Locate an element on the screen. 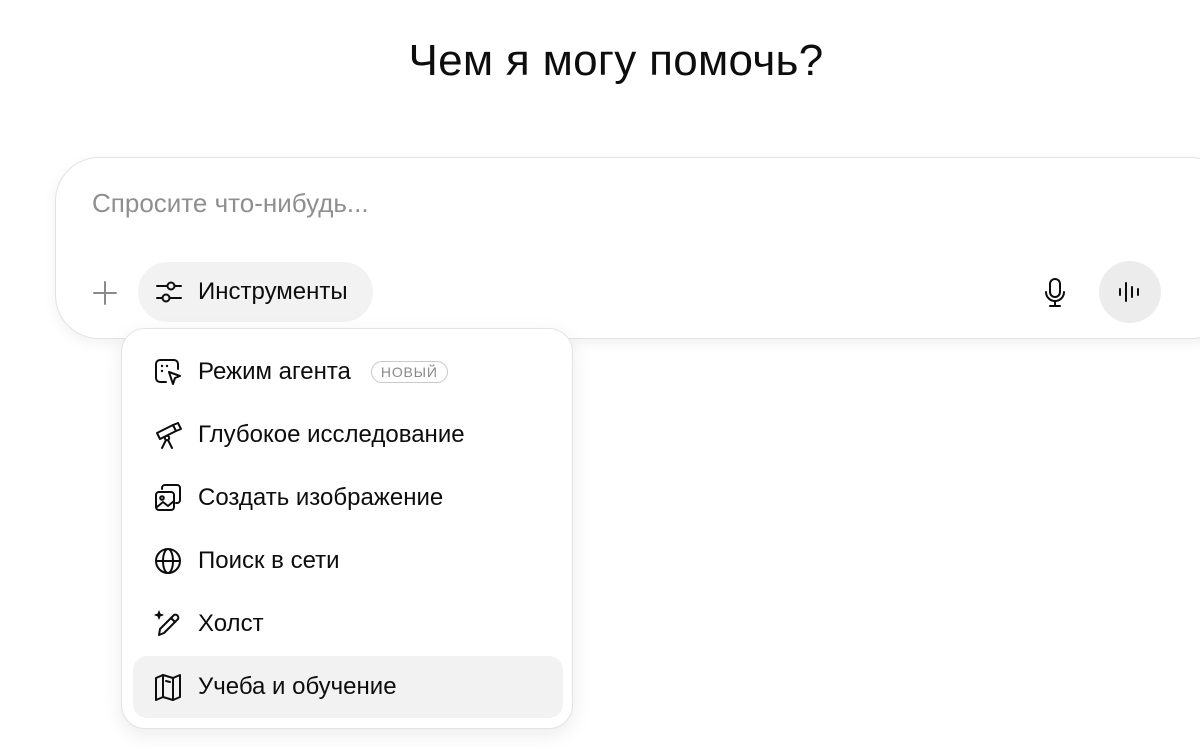  globe-icon is located at coordinates (168, 561).